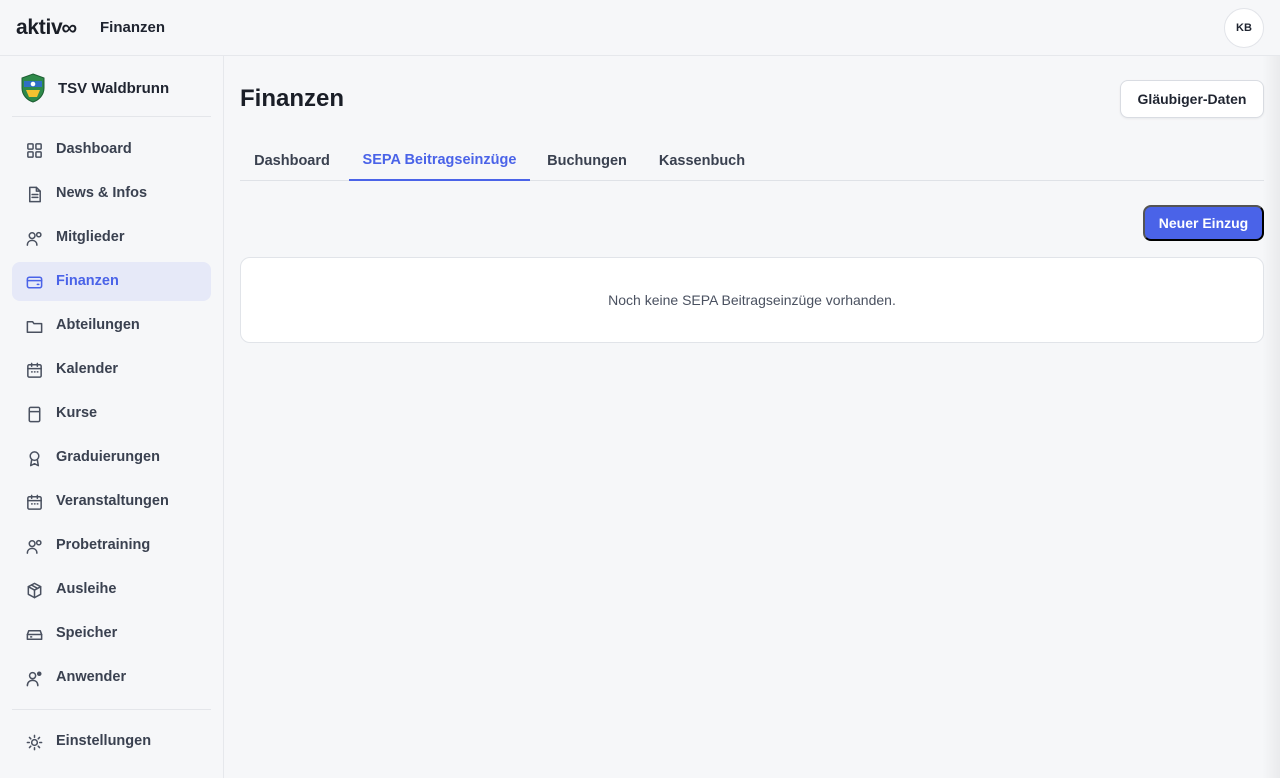 This screenshot has height=778, width=1280. I want to click on top-bar: aktiv ∞ Finanzen KB, so click(640, 28).